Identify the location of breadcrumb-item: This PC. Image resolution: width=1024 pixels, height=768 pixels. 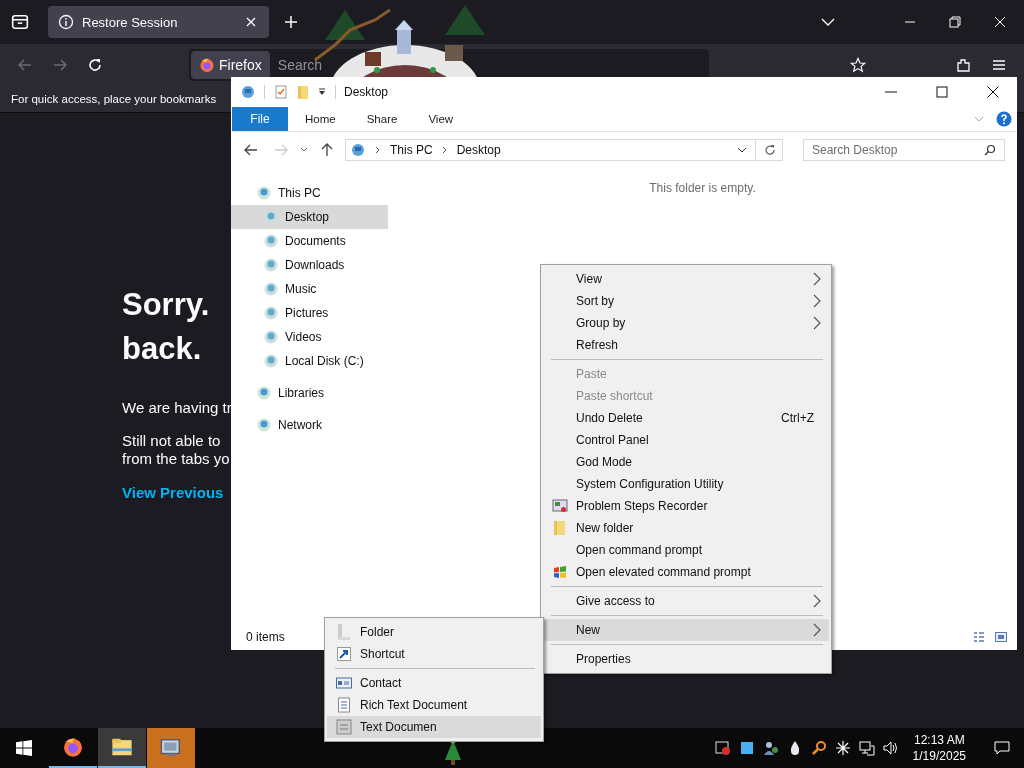
(411, 150).